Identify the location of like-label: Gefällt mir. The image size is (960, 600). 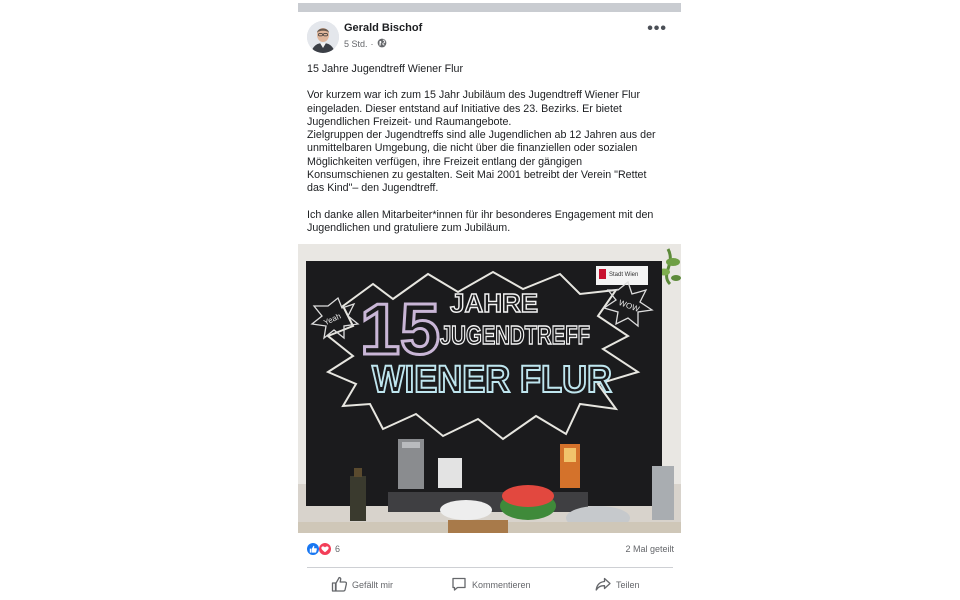
(373, 585).